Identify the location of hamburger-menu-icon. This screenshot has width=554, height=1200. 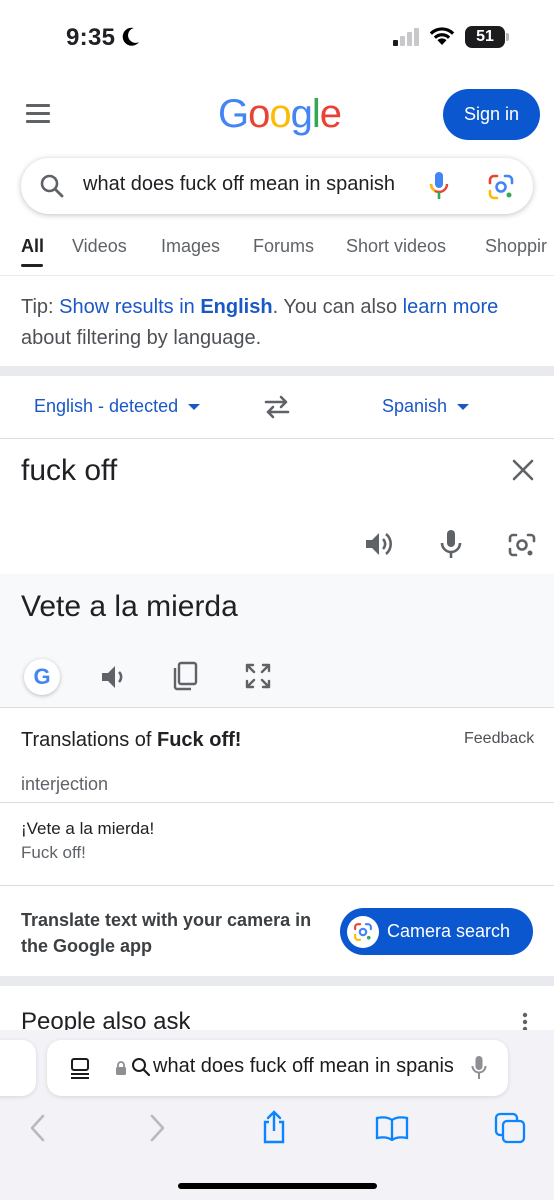
(39, 114).